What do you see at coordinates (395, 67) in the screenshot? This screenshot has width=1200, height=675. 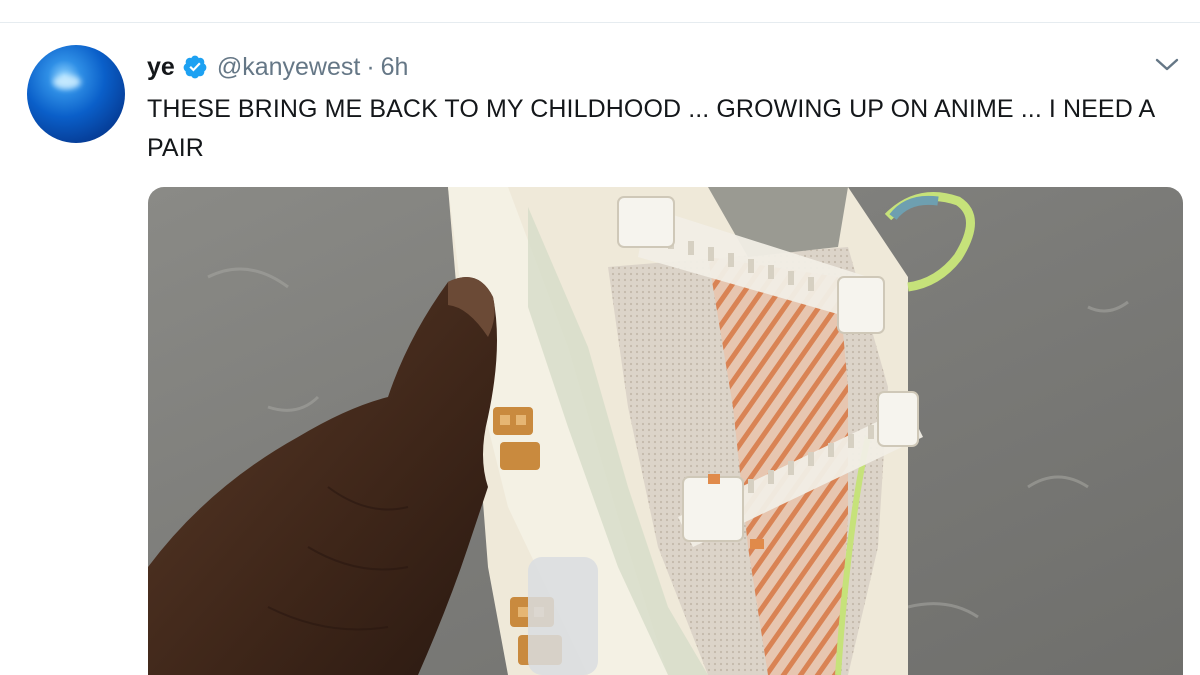 I see `tweet-timestamp: 6h` at bounding box center [395, 67].